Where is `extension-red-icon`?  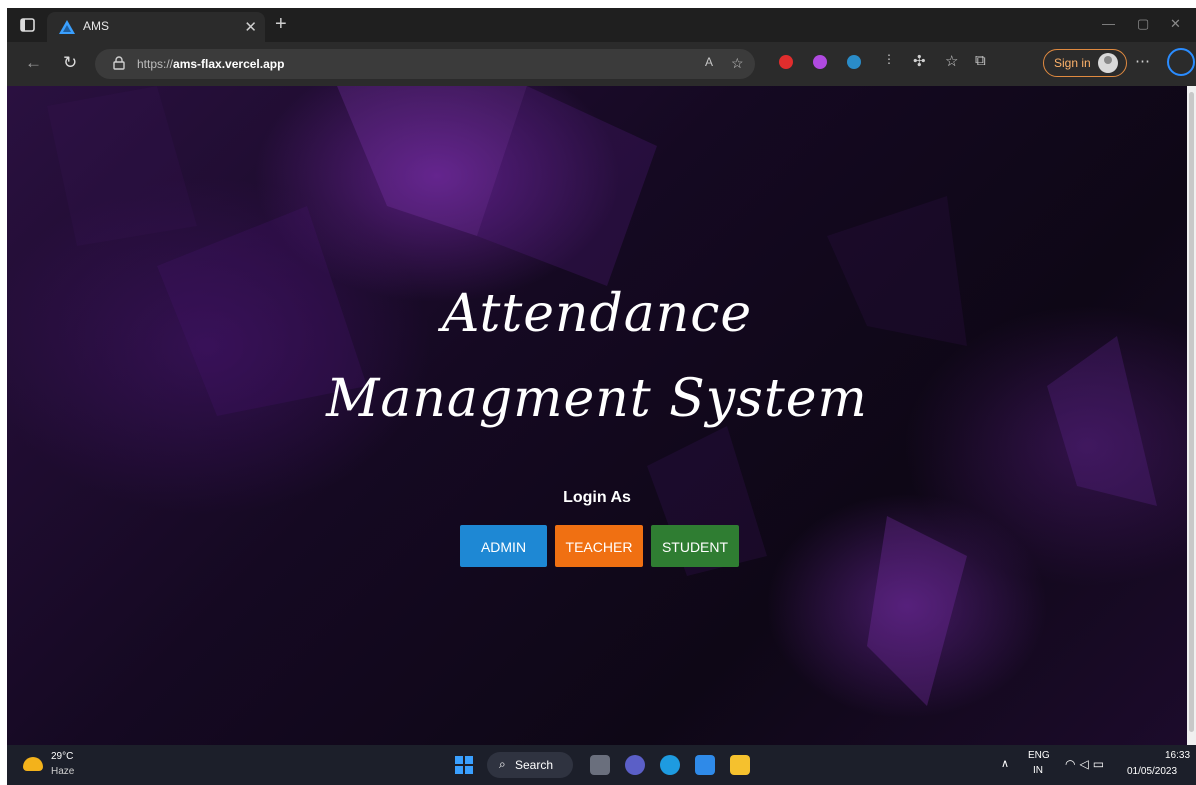
extension-red-icon is located at coordinates (786, 62).